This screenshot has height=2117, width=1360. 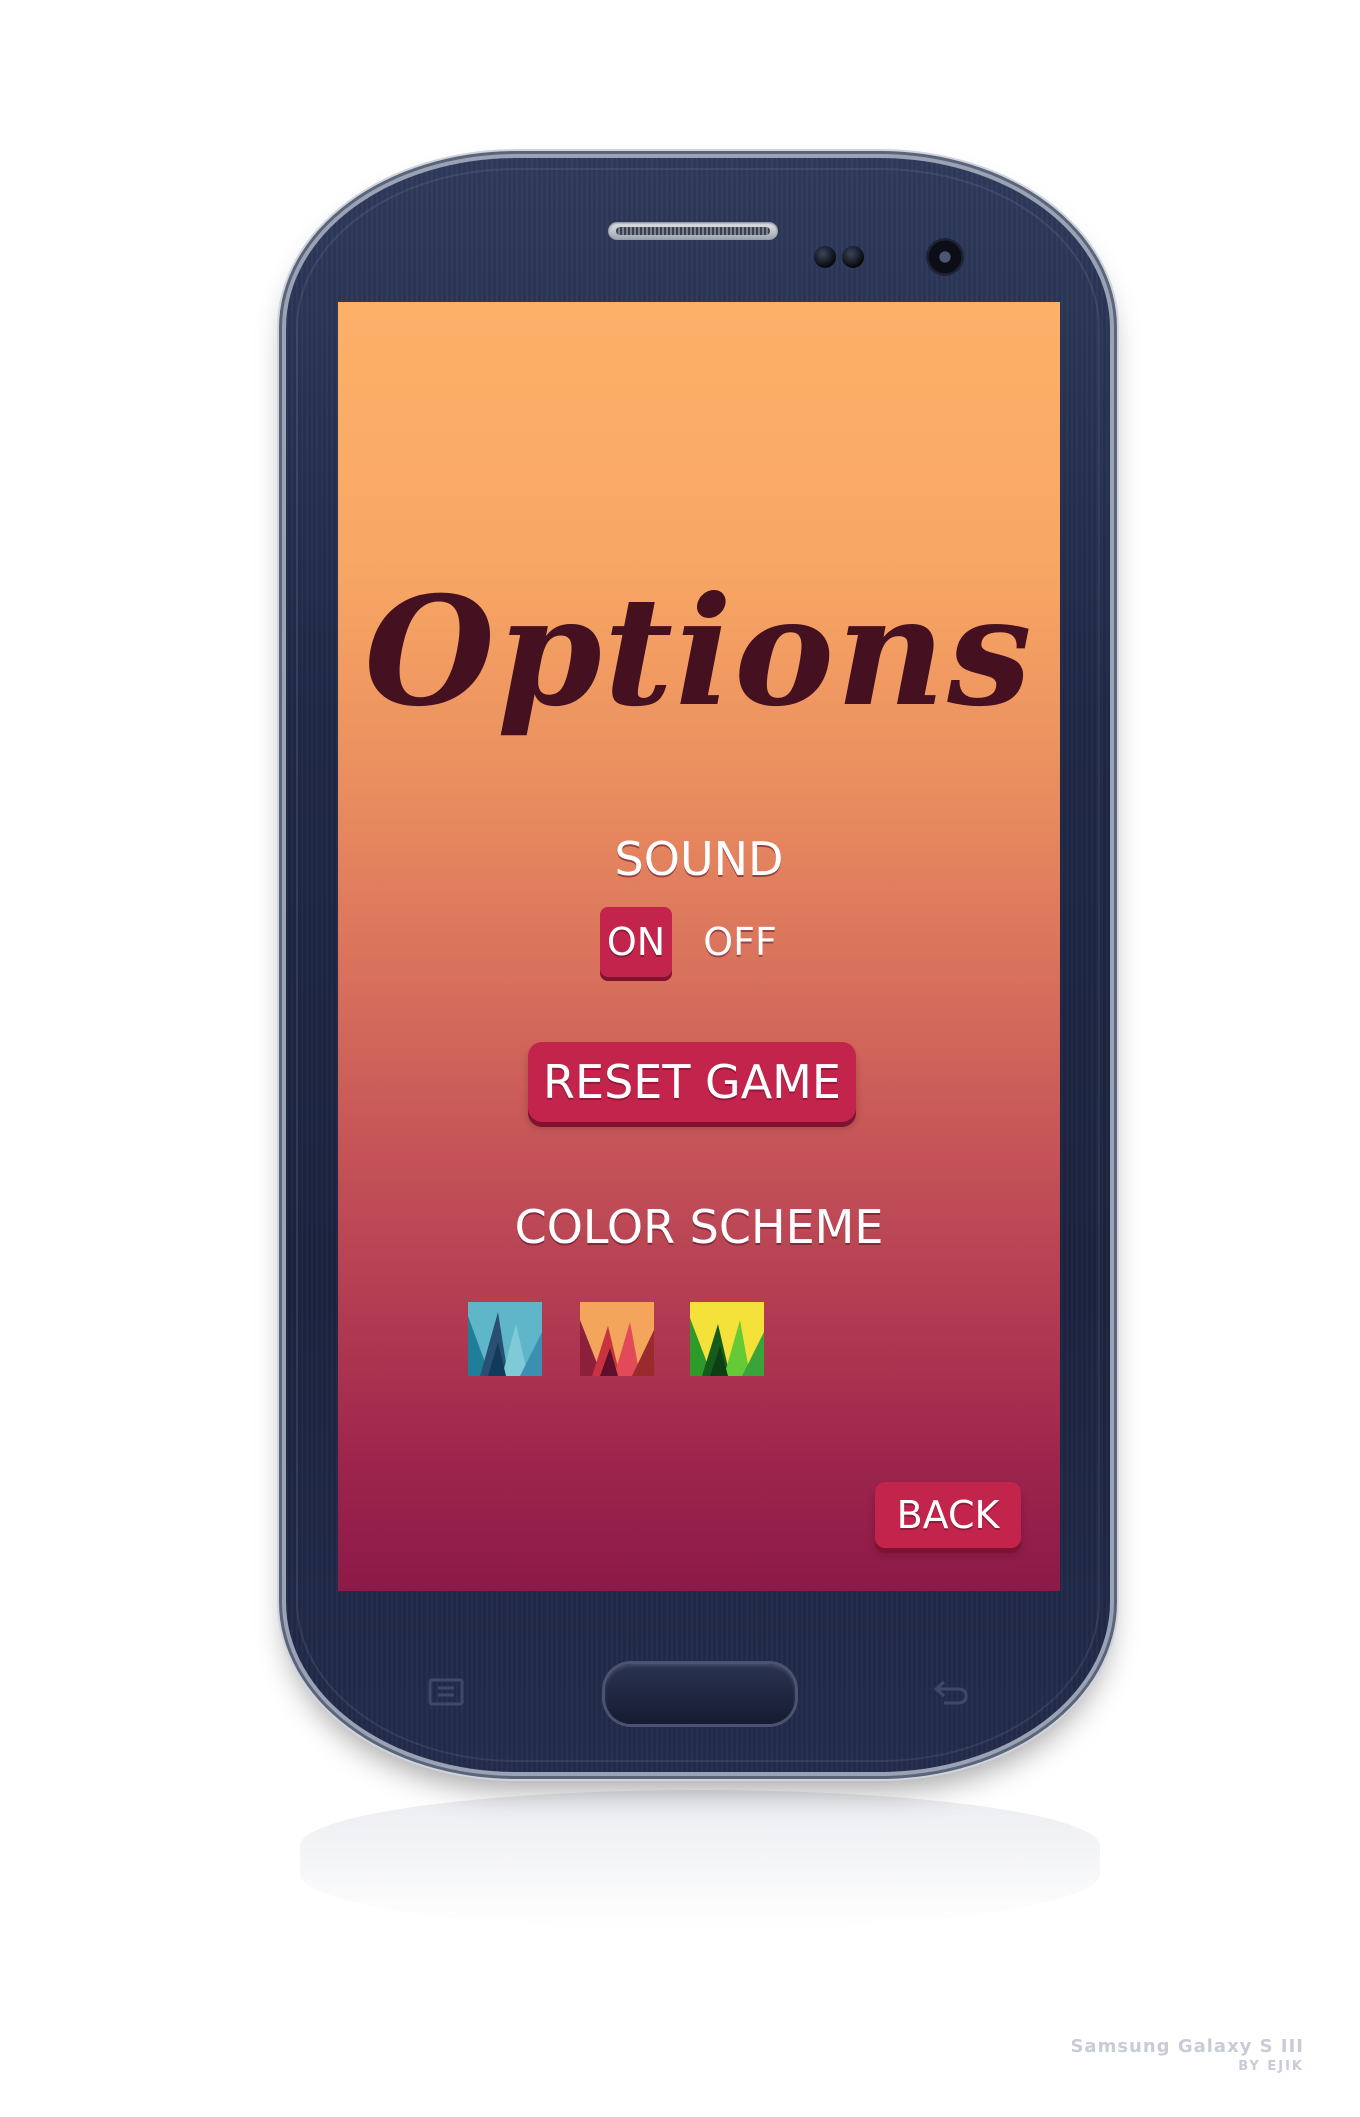 I want to click on reset-game-button: RESET GAME, so click(x=692, y=1082).